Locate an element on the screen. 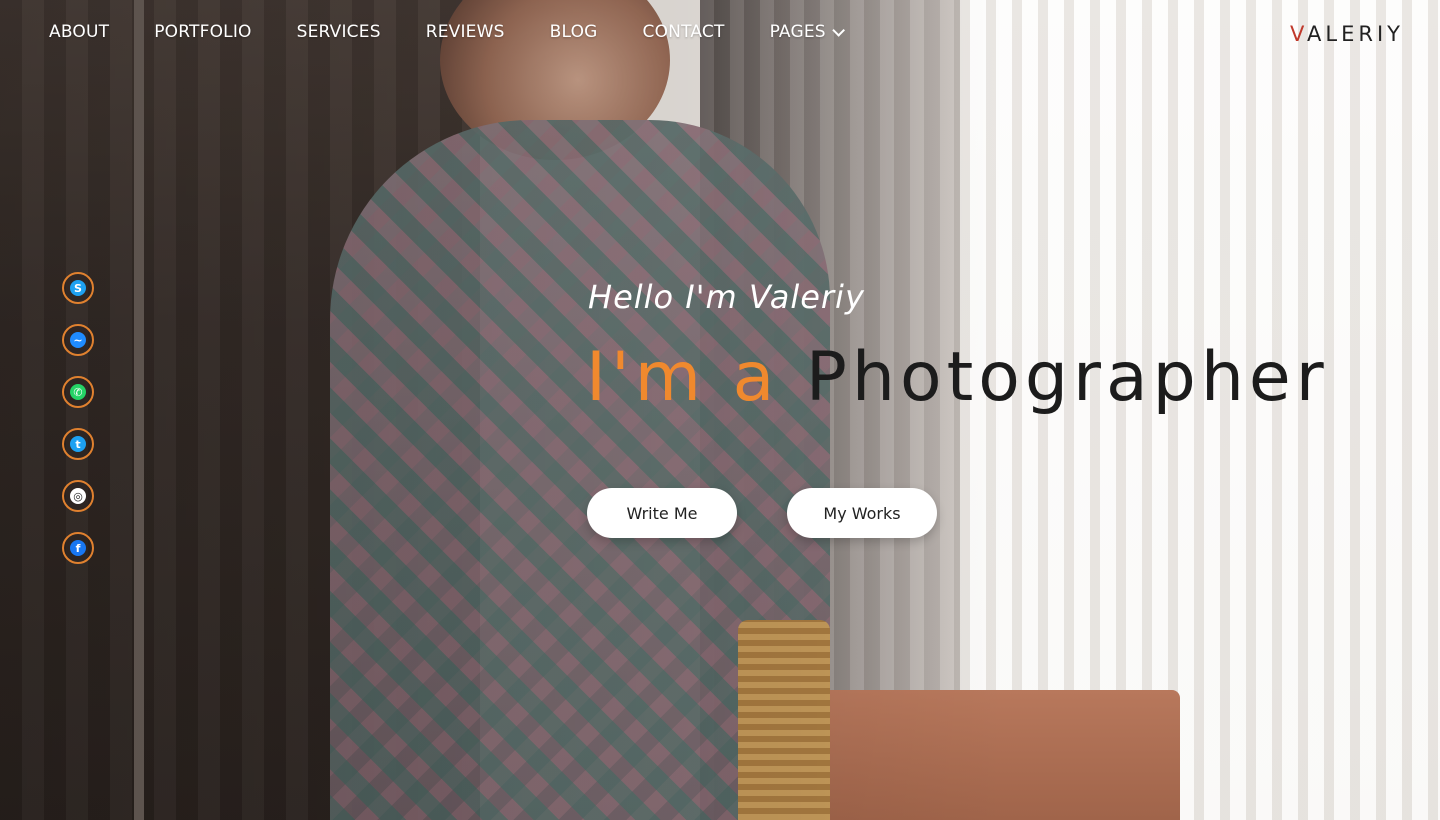 The height and width of the screenshot is (820, 1440). facebook-icon: f is located at coordinates (78, 548).